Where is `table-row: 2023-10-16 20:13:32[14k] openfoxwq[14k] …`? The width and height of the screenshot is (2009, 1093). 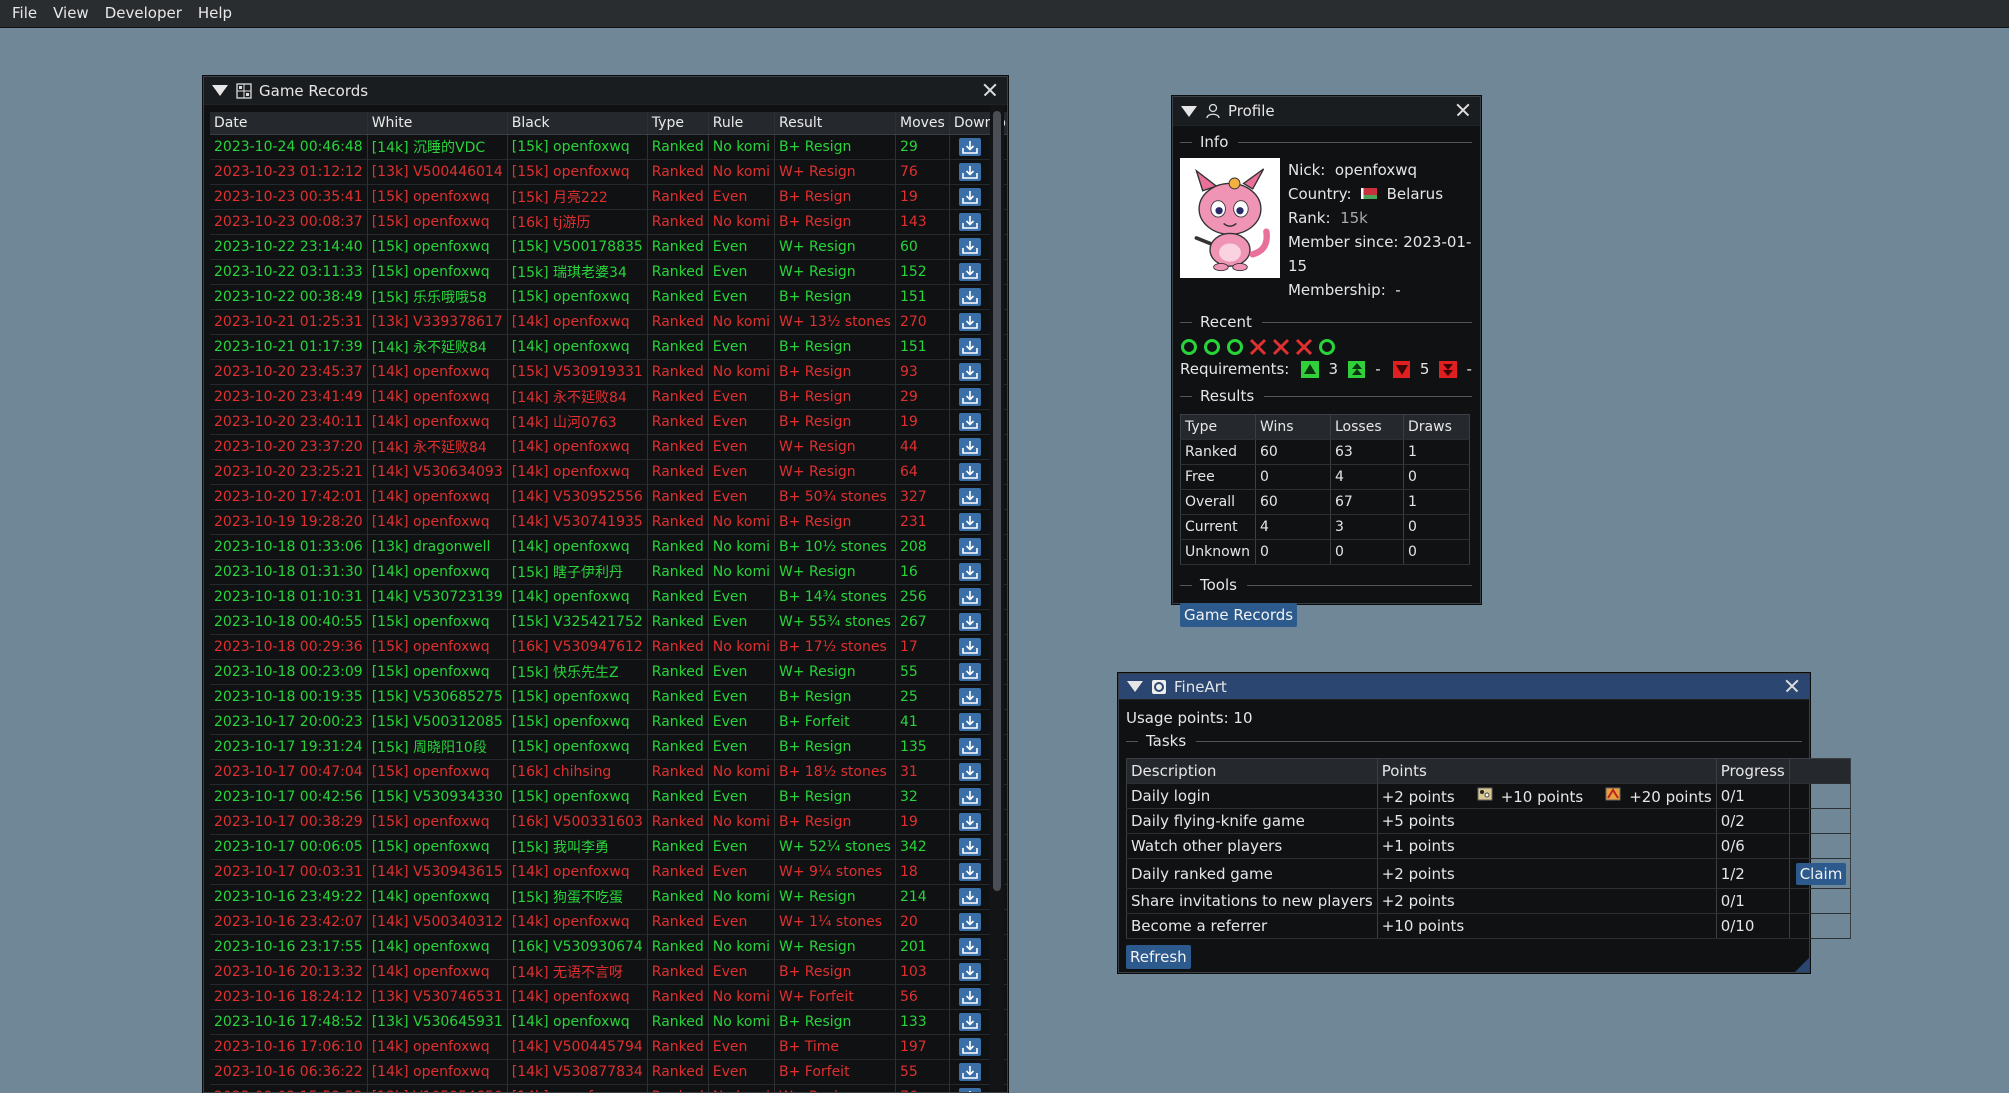 table-row: 2023-10-16 20:13:32[14k] openfoxwq[14k] … is located at coordinates (609, 972).